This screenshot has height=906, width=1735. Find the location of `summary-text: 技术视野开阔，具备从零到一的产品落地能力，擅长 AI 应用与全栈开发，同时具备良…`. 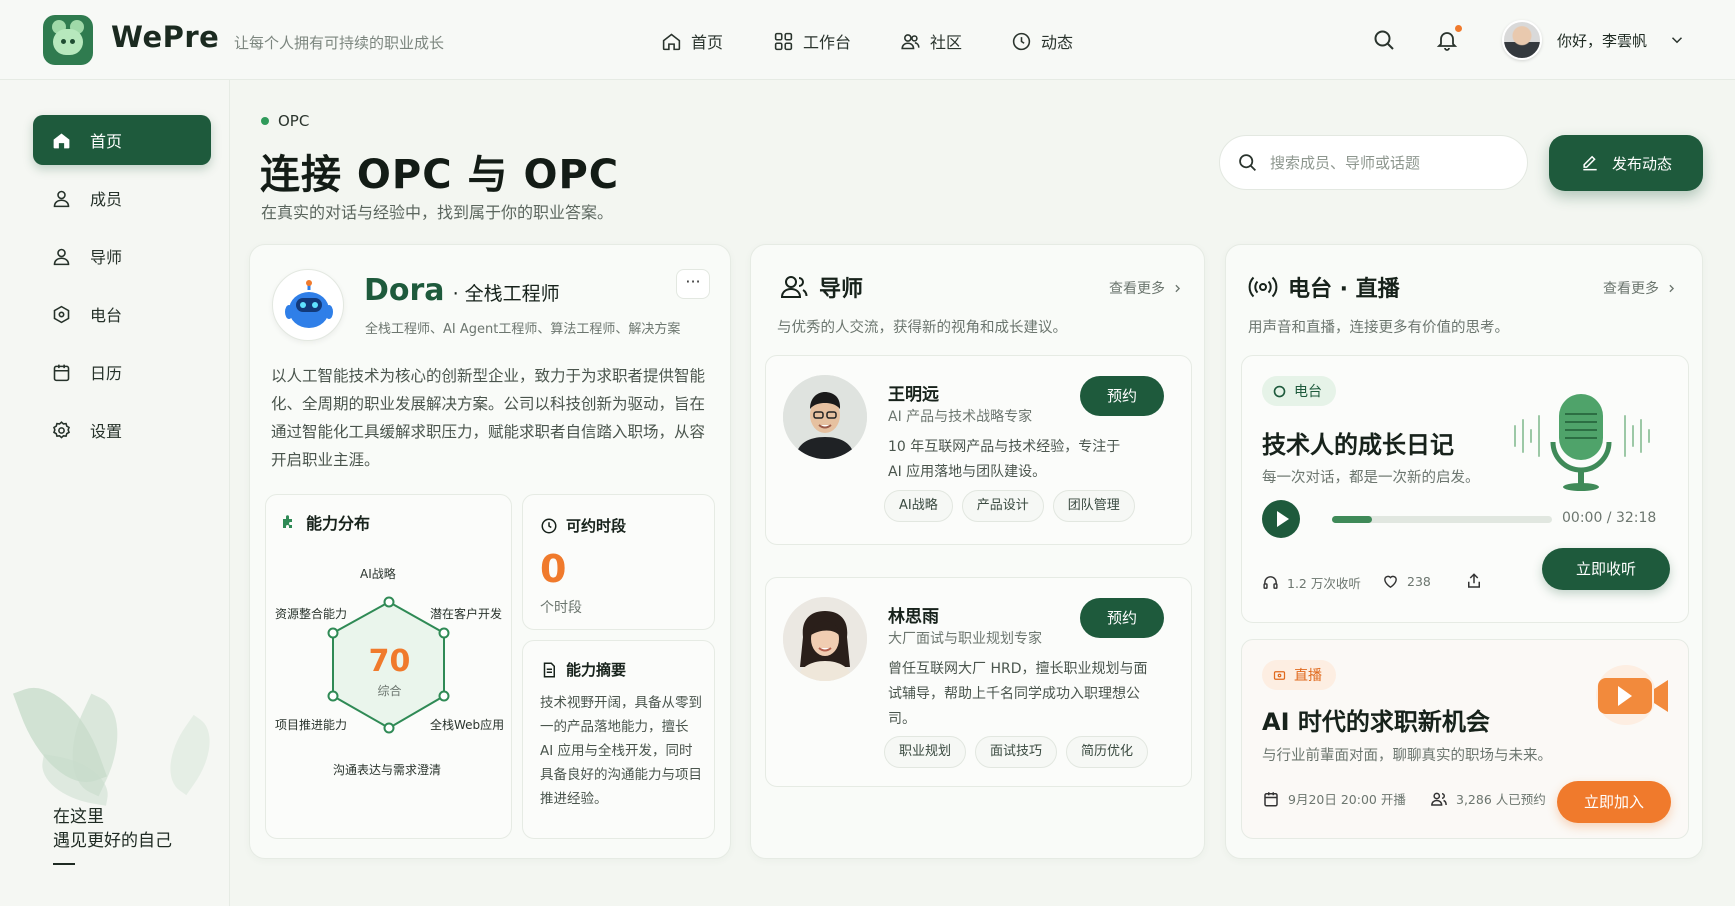

summary-text: 技术视野开阔，具备从零到一的产品落地能力，擅长 AI 应用与全栈开发，同时具备良… is located at coordinates (621, 751).